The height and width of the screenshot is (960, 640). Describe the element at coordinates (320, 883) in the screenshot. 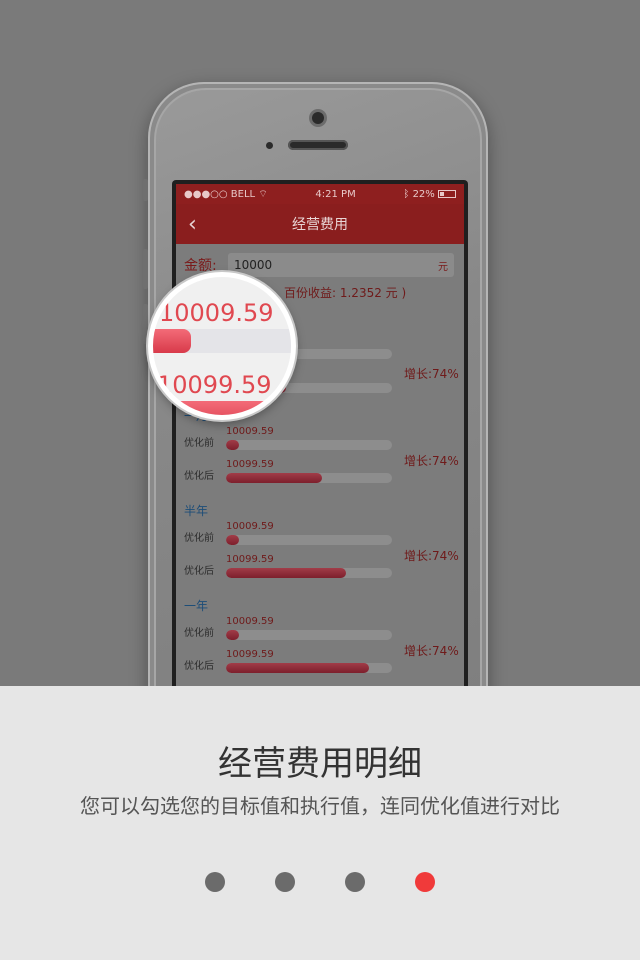

I see `page-indicator` at that location.